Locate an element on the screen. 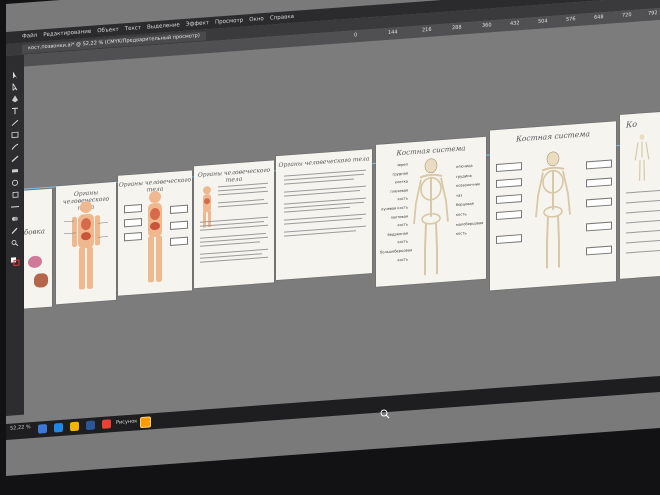  menu-file: Файл is located at coordinates (29, 36).